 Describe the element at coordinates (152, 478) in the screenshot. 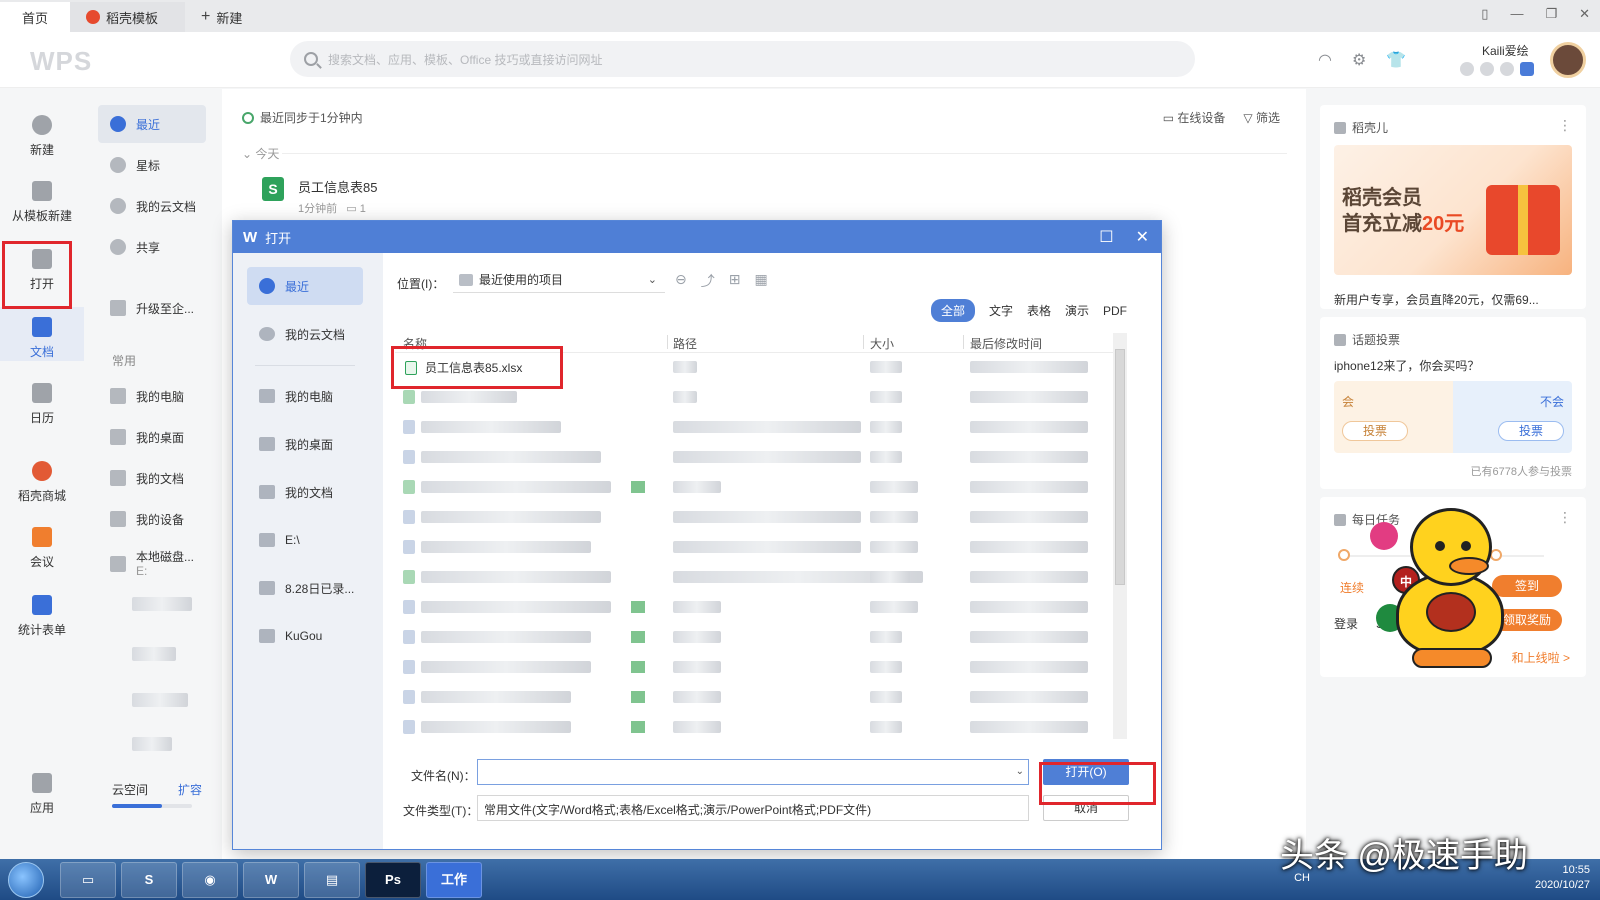

I see `side-my-documents: 我的文档` at that location.